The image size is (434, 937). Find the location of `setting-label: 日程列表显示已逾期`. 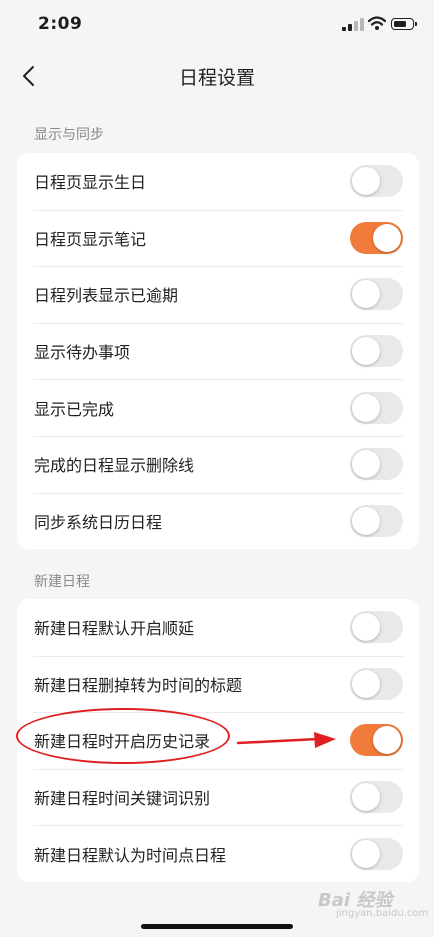

setting-label: 日程列表显示已逾期 is located at coordinates (106, 296).